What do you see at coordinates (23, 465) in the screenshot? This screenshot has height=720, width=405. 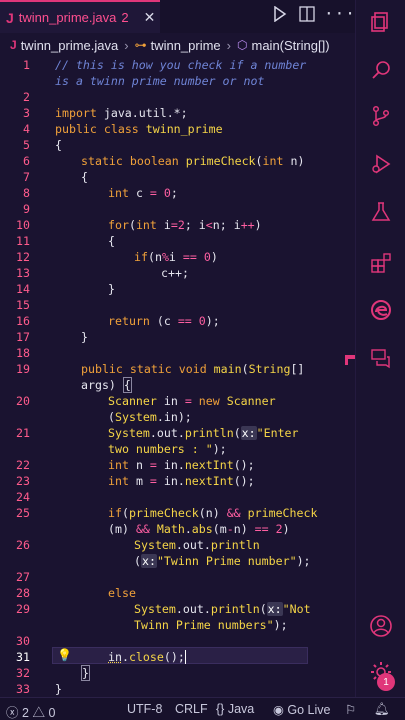 I see `line-number: 22` at bounding box center [23, 465].